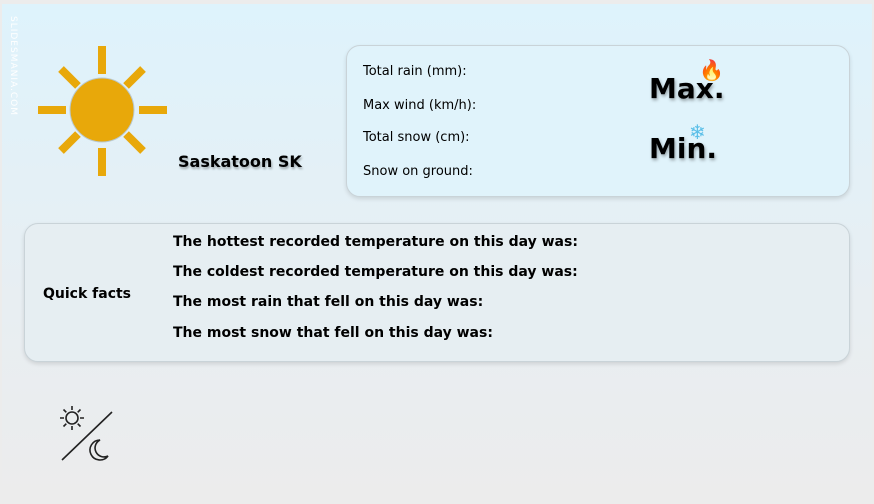 The height and width of the screenshot is (504, 874). What do you see at coordinates (711, 70) in the screenshot?
I see `fire-icon: 🔥` at bounding box center [711, 70].